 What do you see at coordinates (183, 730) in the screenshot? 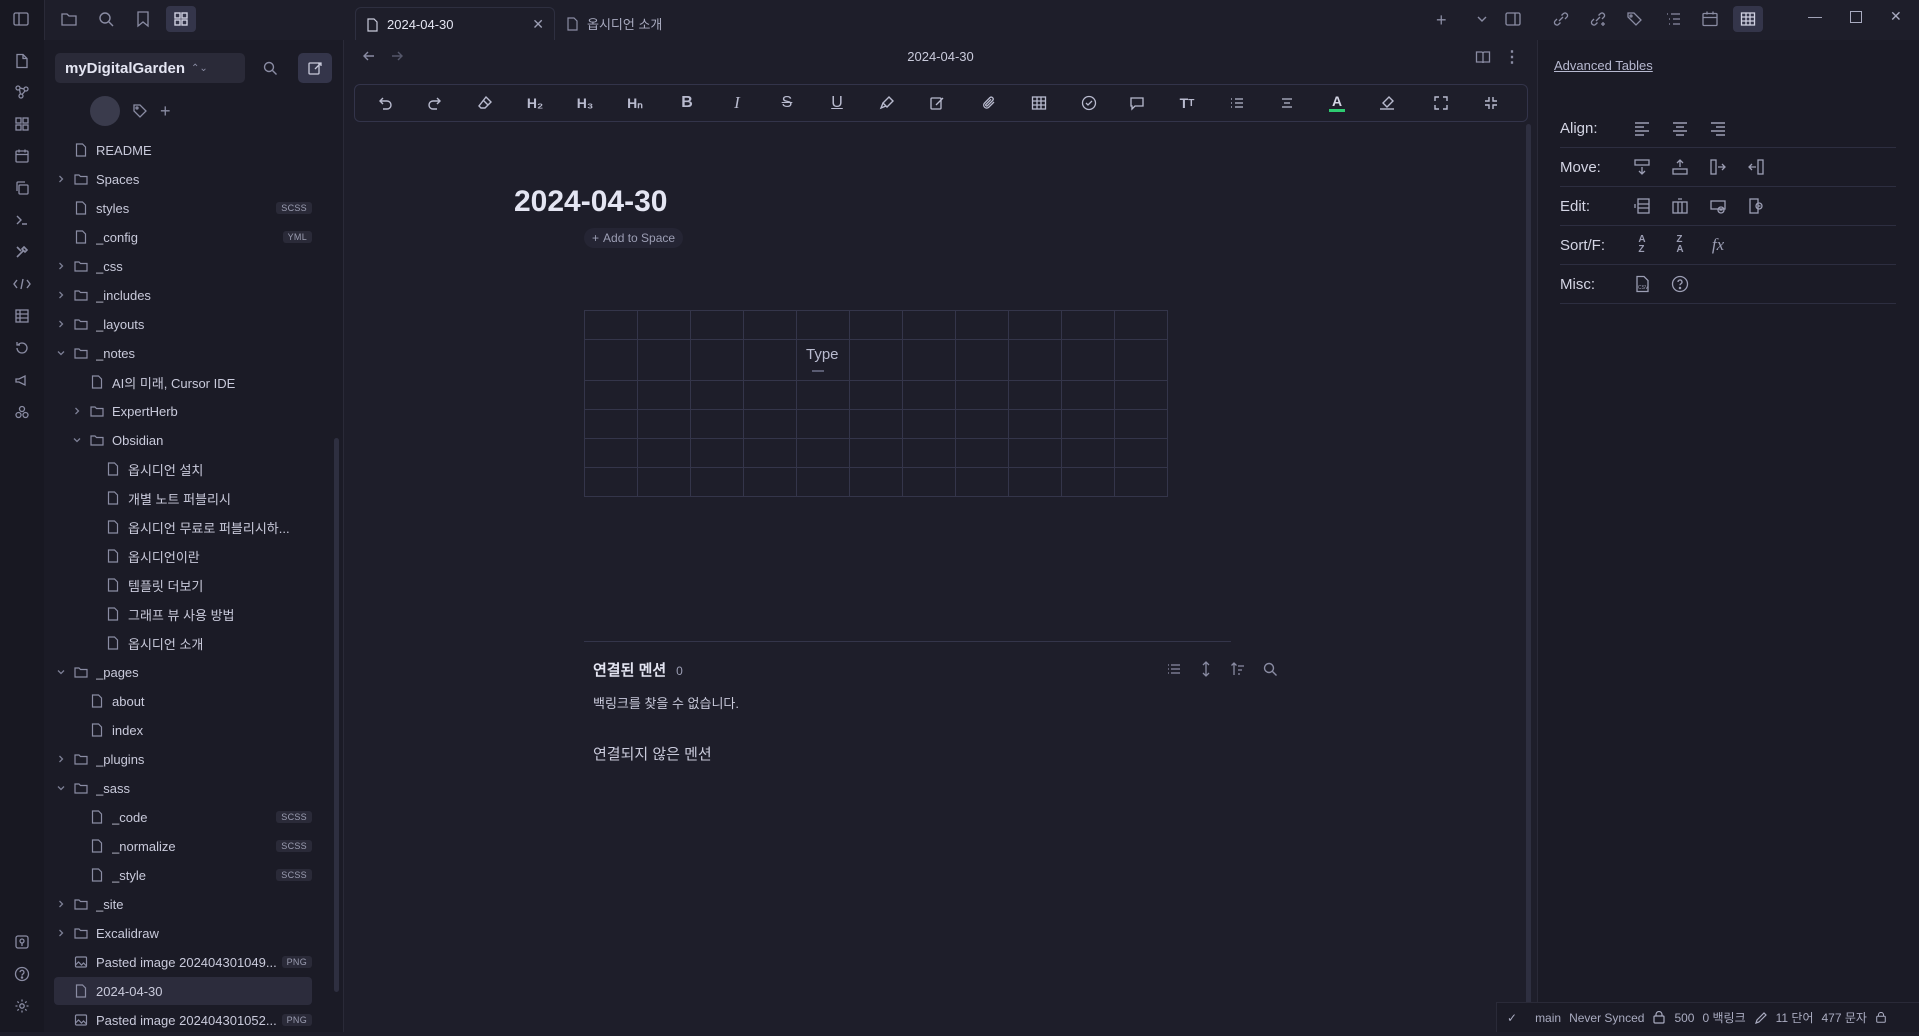
I see `tree-file: index` at bounding box center [183, 730].